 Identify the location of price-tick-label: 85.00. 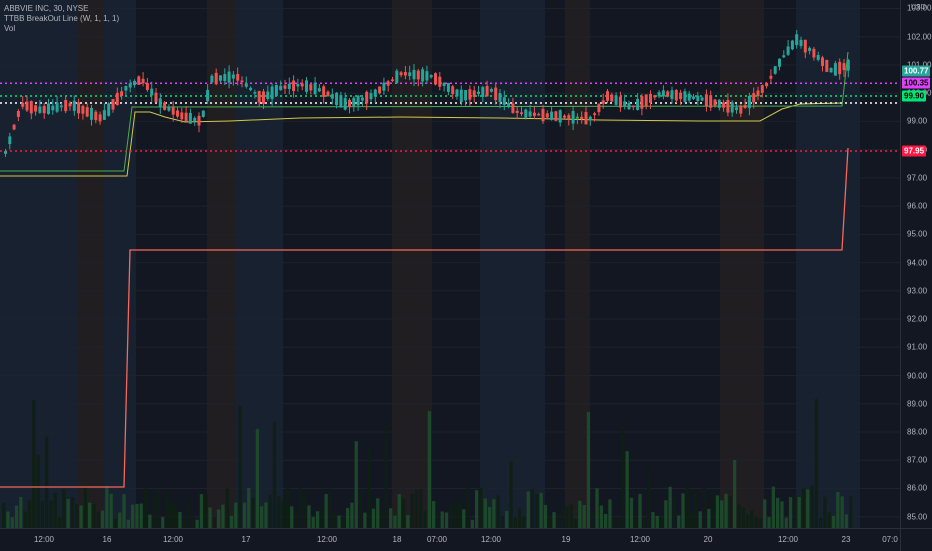
(917, 517).